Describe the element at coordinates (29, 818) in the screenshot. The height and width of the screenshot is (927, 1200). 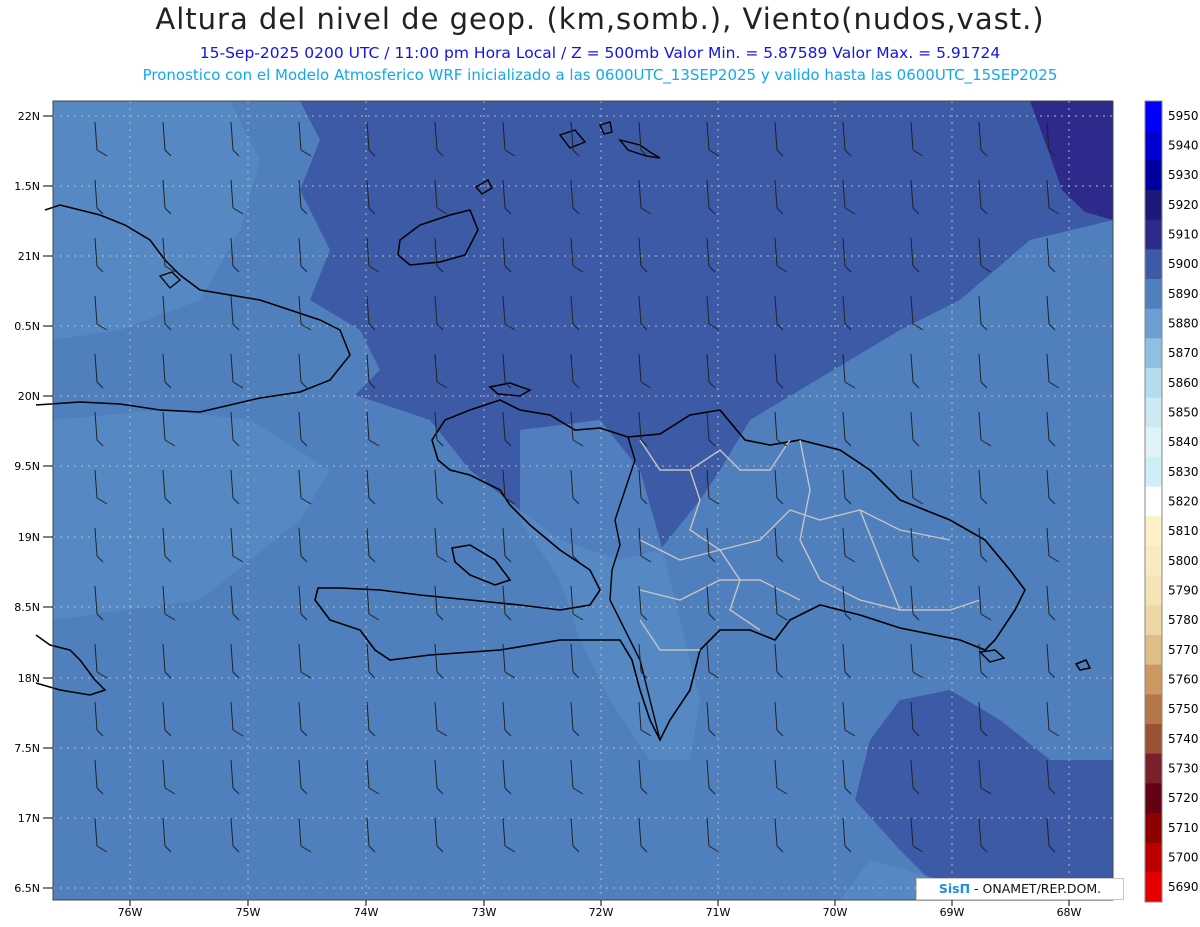
I see `lat-label: 17N` at that location.